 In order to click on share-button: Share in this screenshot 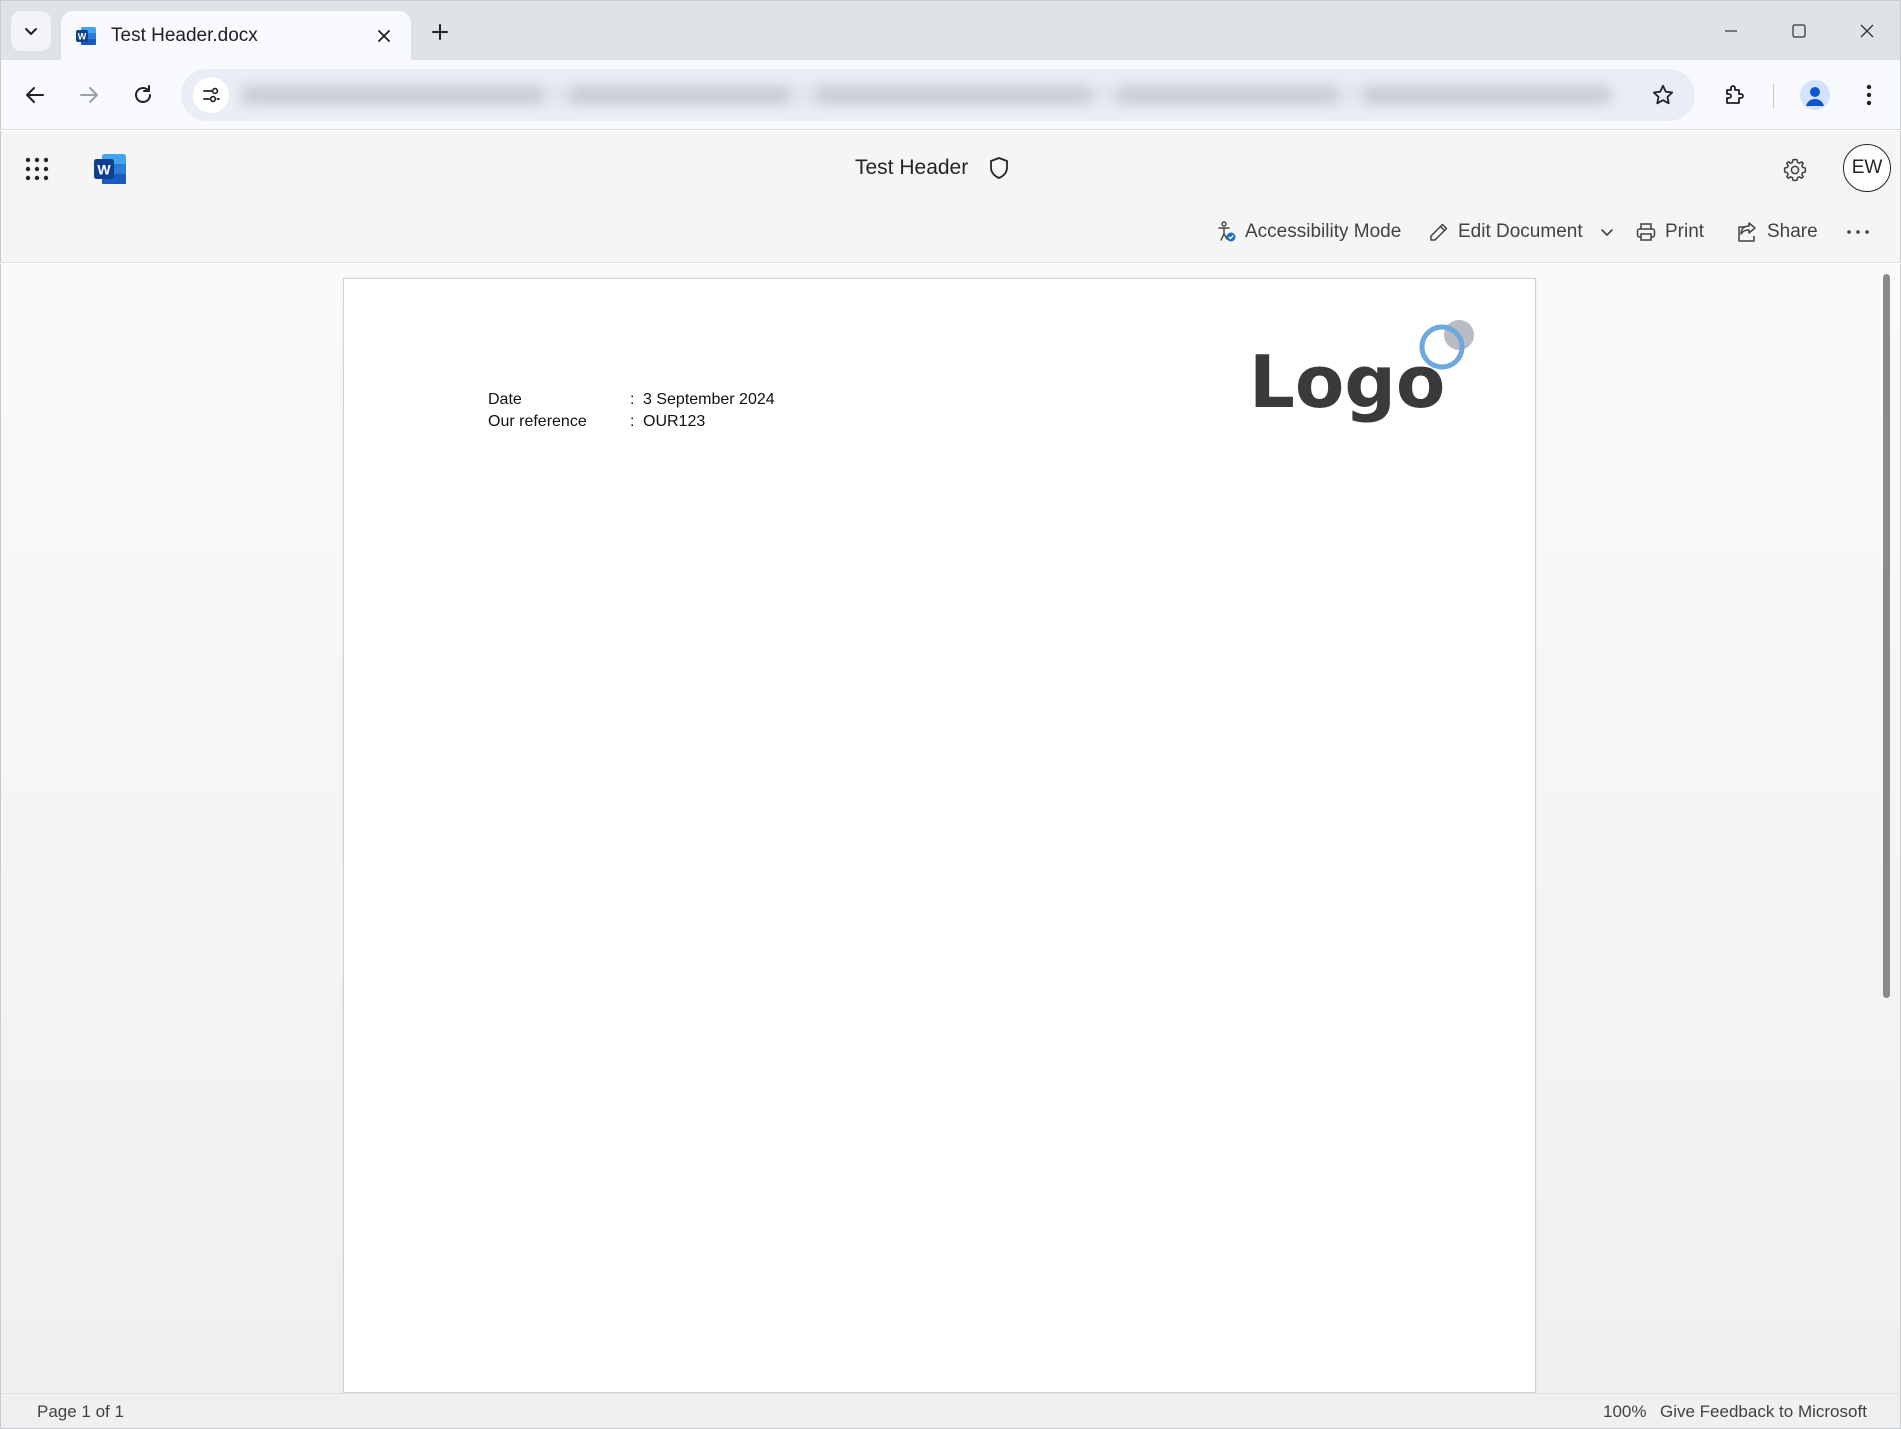, I will do `click(1776, 232)`.